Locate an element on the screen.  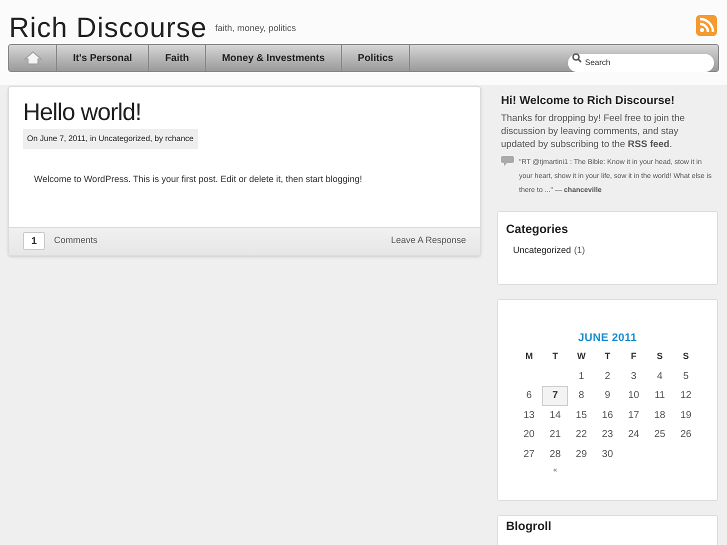
search-field: Search is located at coordinates (641, 63).